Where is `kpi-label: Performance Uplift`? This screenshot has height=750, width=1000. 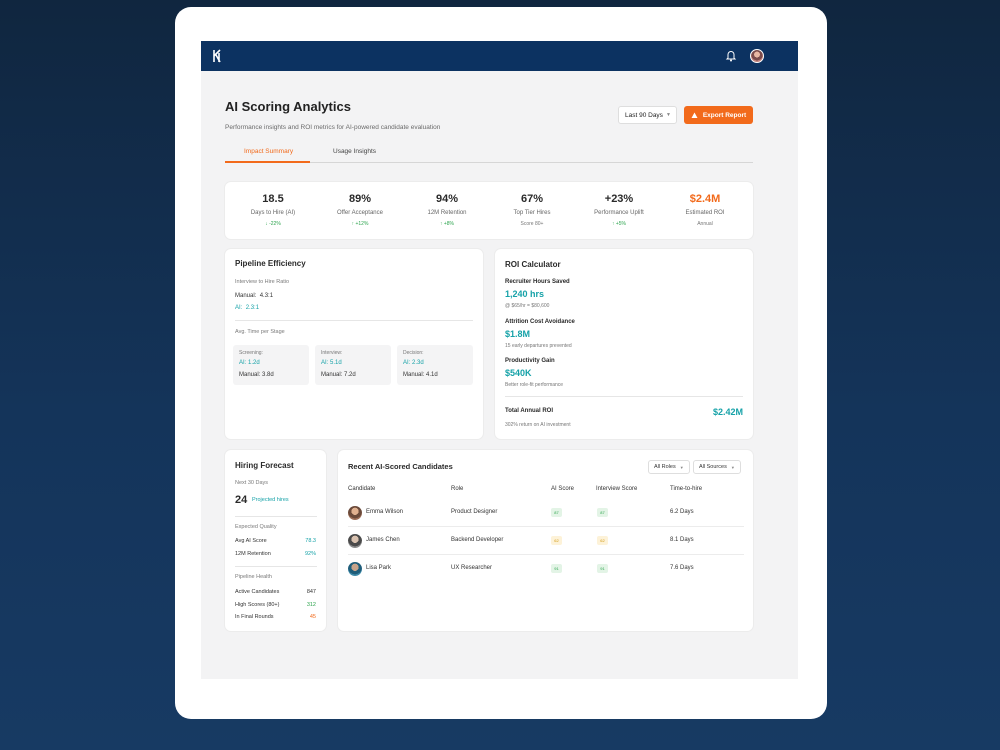
kpi-label: Performance Uplift is located at coordinates (619, 213).